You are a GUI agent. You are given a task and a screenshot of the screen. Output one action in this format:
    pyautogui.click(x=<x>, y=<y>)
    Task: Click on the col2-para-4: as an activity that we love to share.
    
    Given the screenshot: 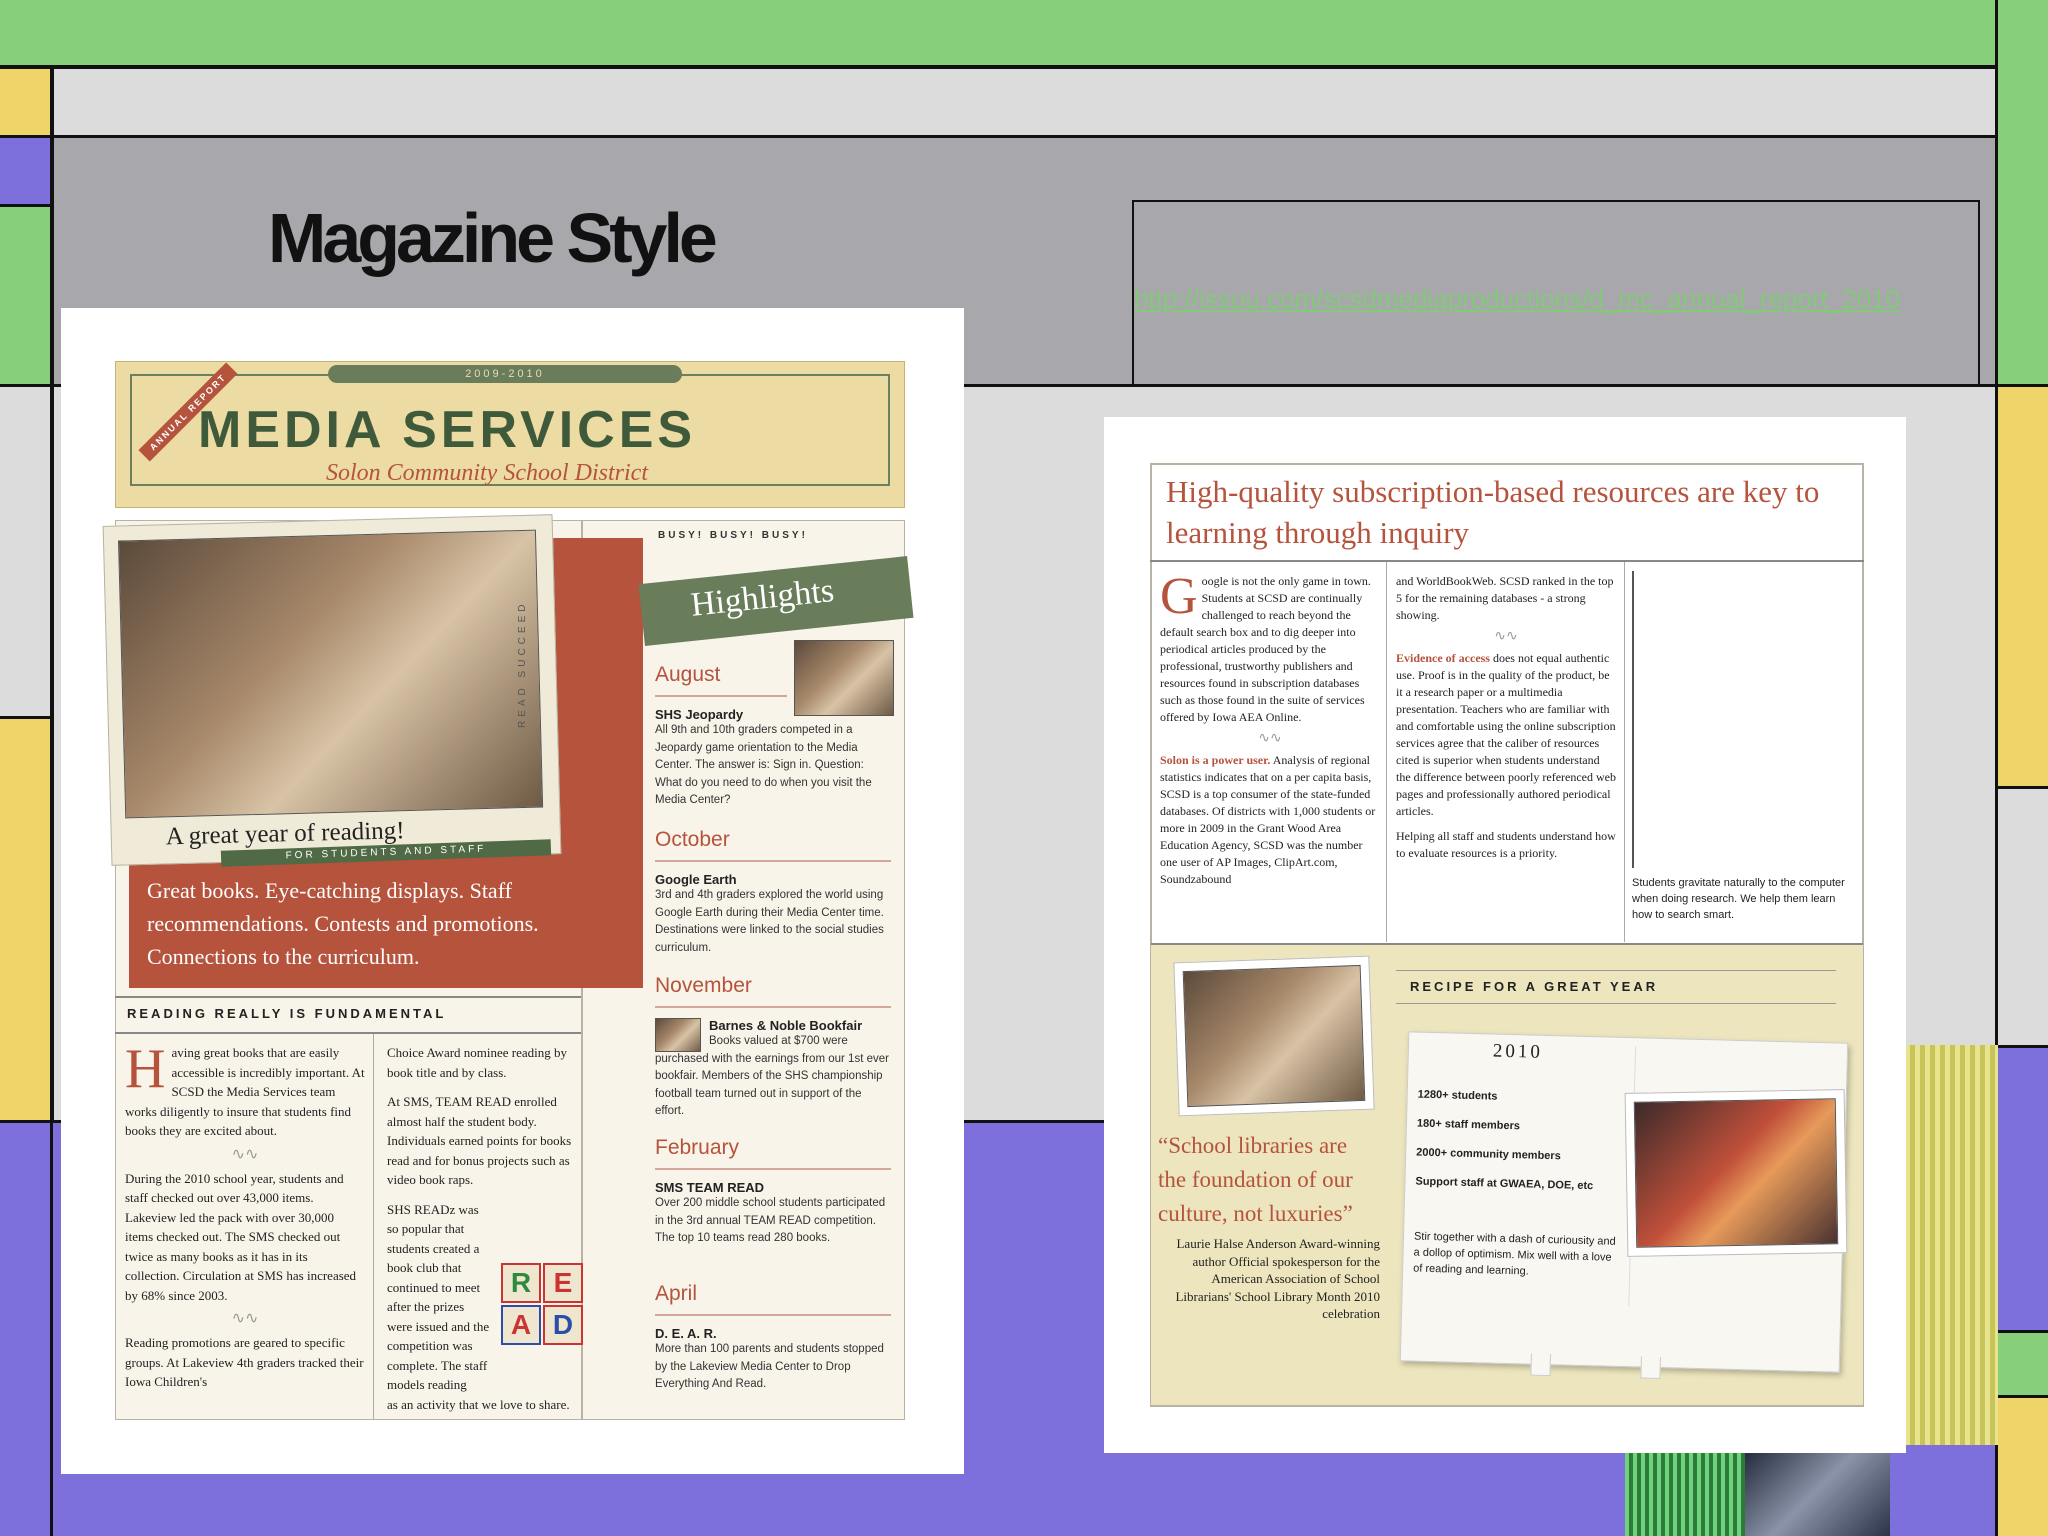 What is the action you would take?
    pyautogui.click(x=478, y=1404)
    